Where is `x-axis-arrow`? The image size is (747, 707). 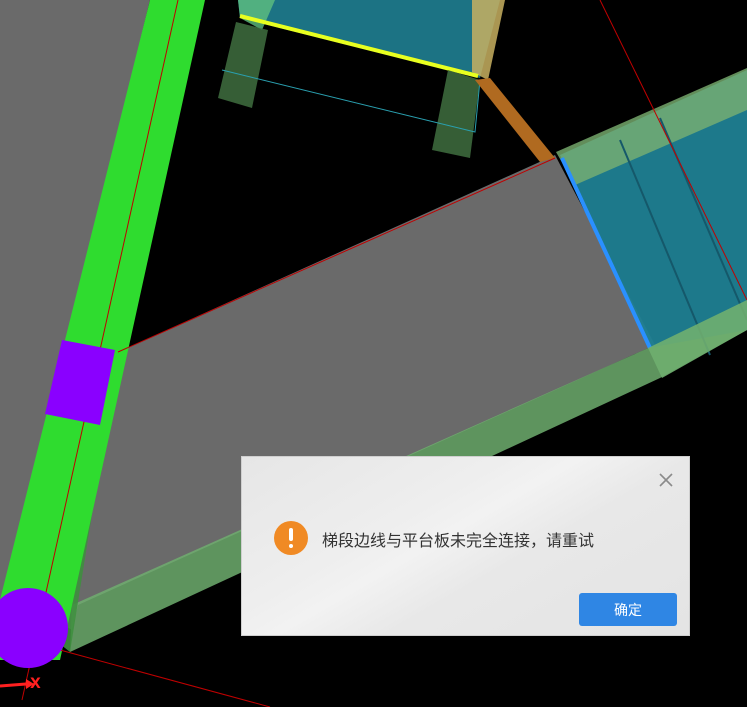
x-axis-arrow is located at coordinates (13, 685).